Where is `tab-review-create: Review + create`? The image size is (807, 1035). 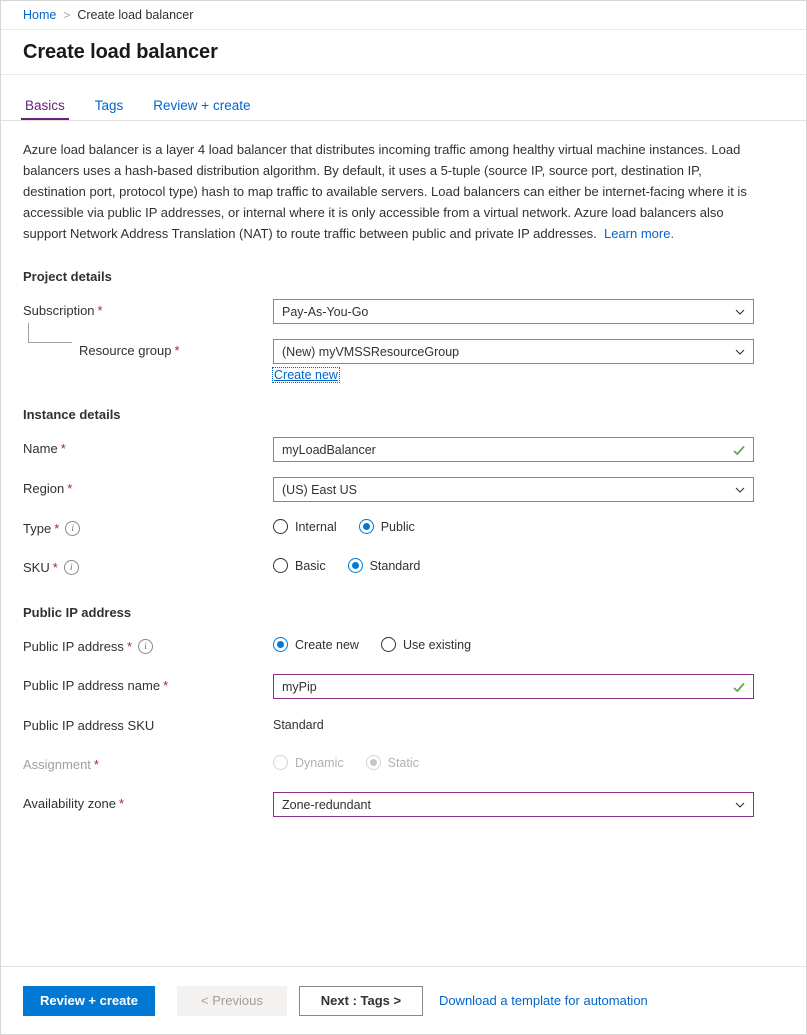 tab-review-create: Review + create is located at coordinates (201, 109).